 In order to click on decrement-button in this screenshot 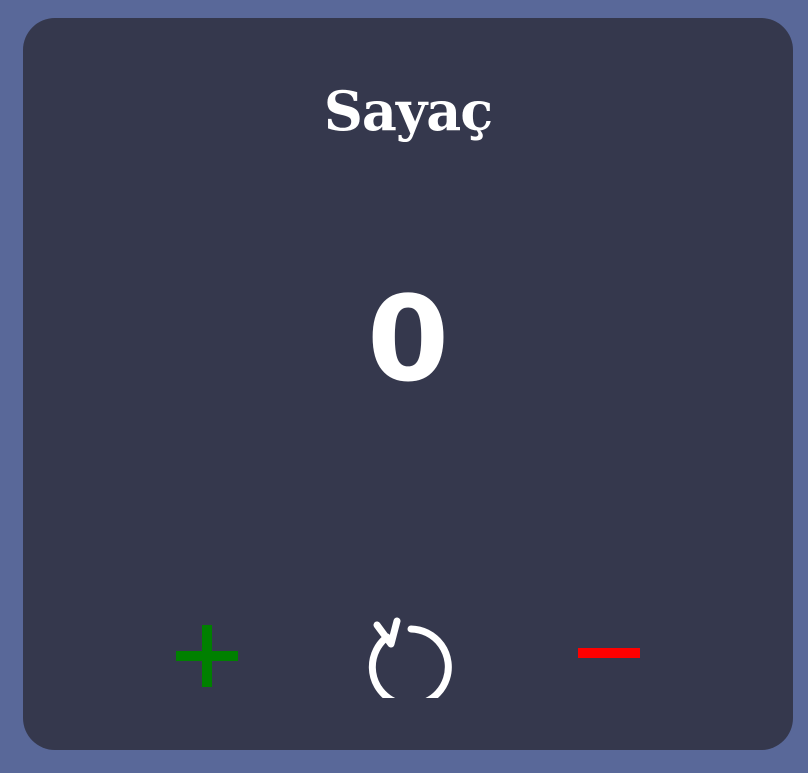, I will do `click(609, 653)`.